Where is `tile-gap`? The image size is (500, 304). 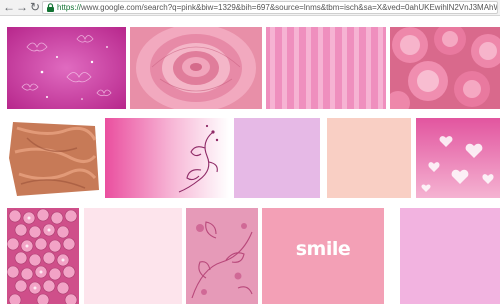 tile-gap is located at coordinates (394, 256).